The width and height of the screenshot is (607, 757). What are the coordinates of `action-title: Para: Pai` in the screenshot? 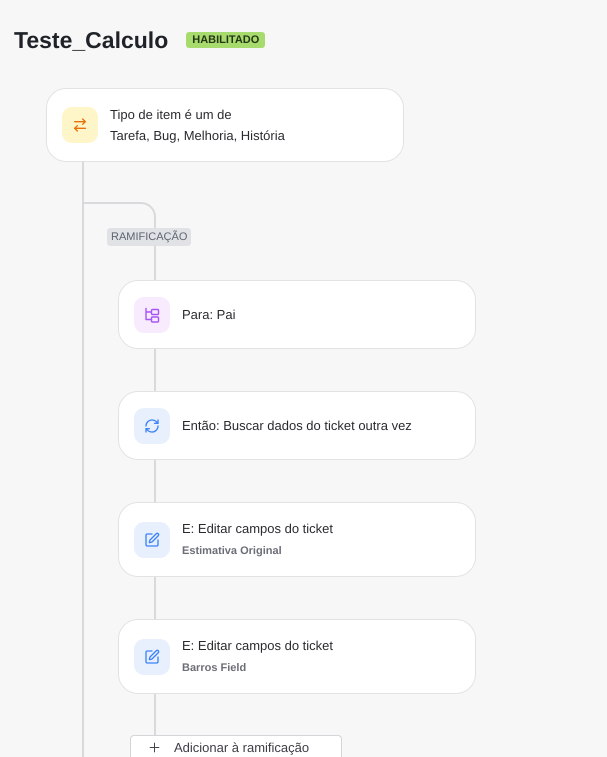 It's located at (209, 315).